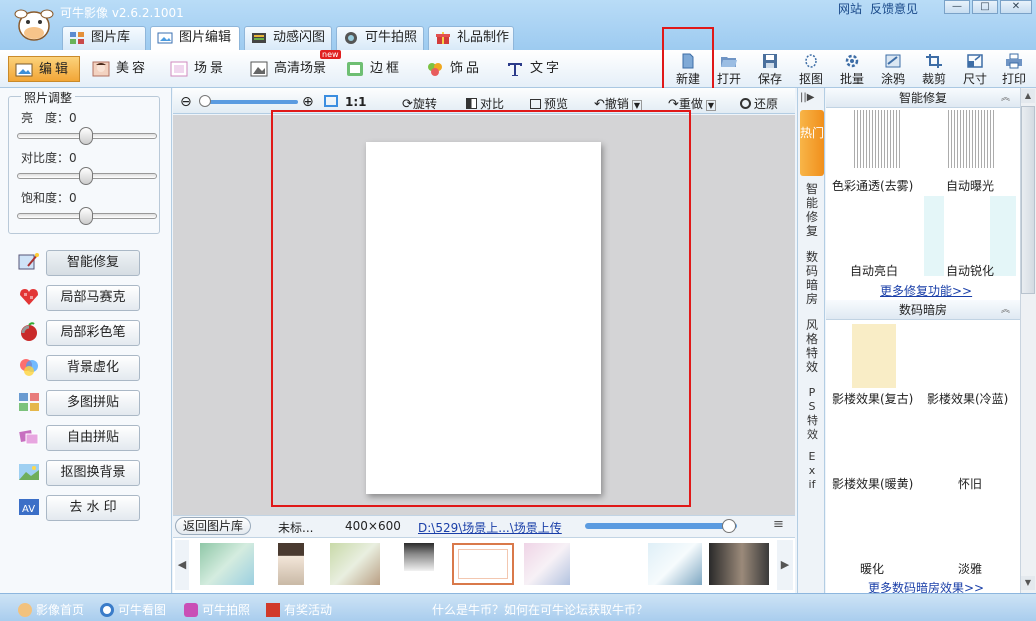  Describe the element at coordinates (872, 568) in the screenshot. I see `effect-warm: 暖化` at that location.